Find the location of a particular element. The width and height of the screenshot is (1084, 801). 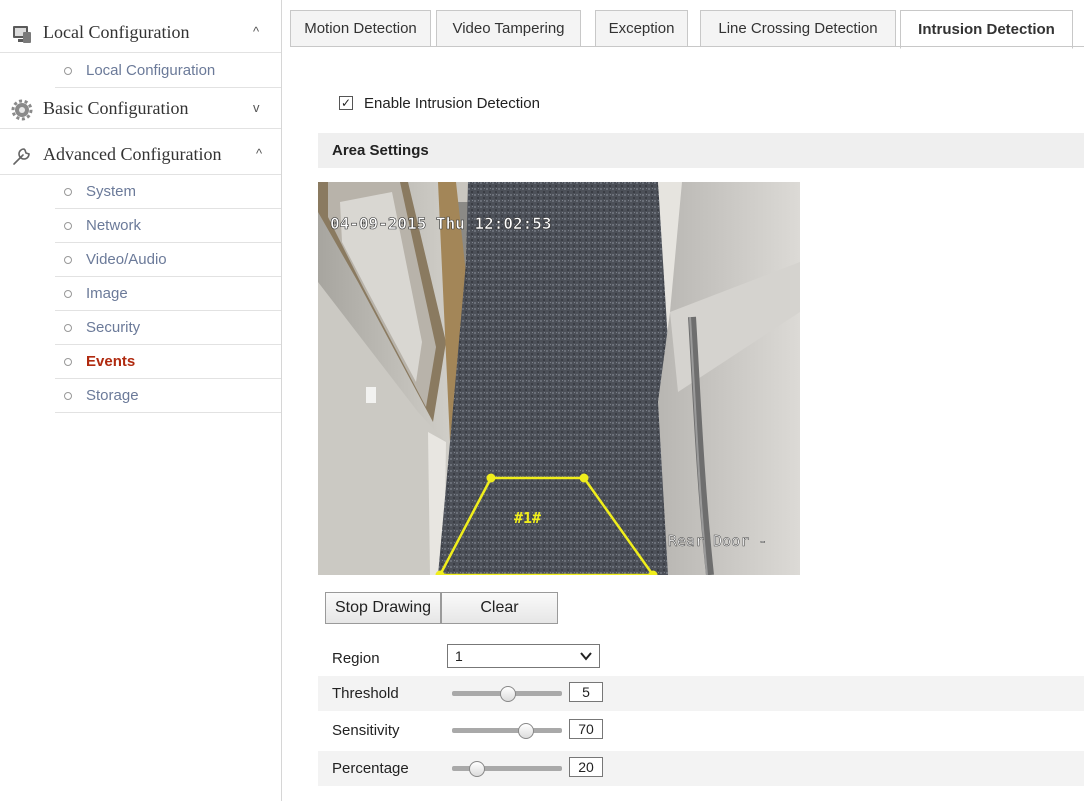

threshold-slider is located at coordinates (507, 694).